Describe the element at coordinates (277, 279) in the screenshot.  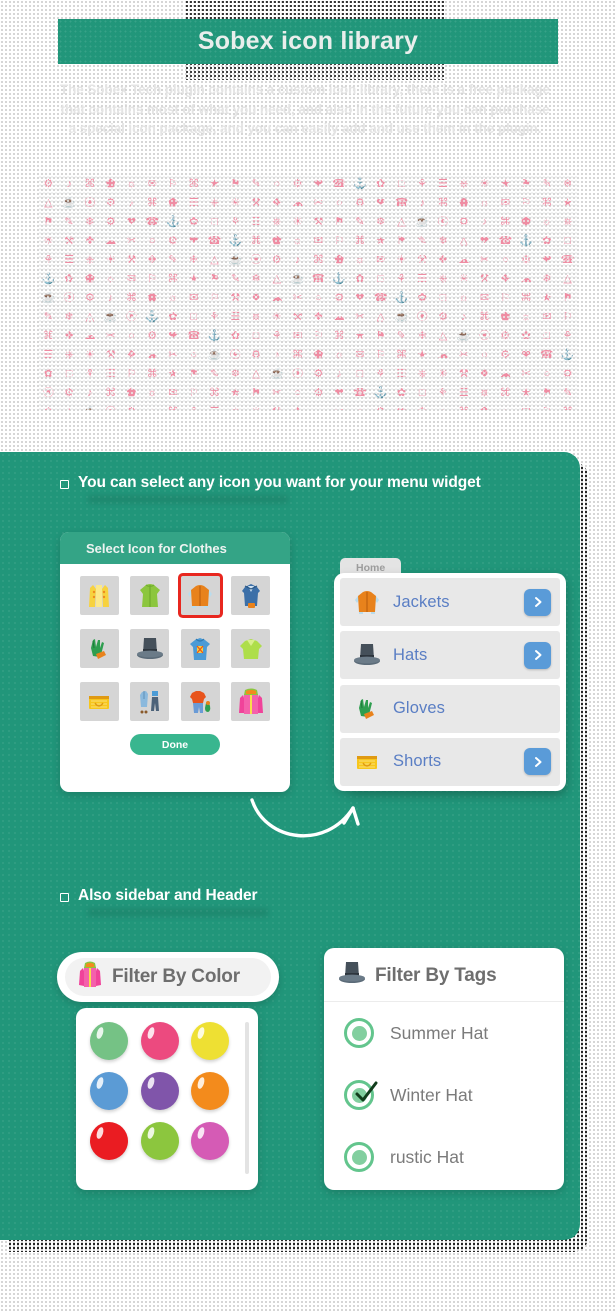
I see `map-decorative-icon: △` at that location.